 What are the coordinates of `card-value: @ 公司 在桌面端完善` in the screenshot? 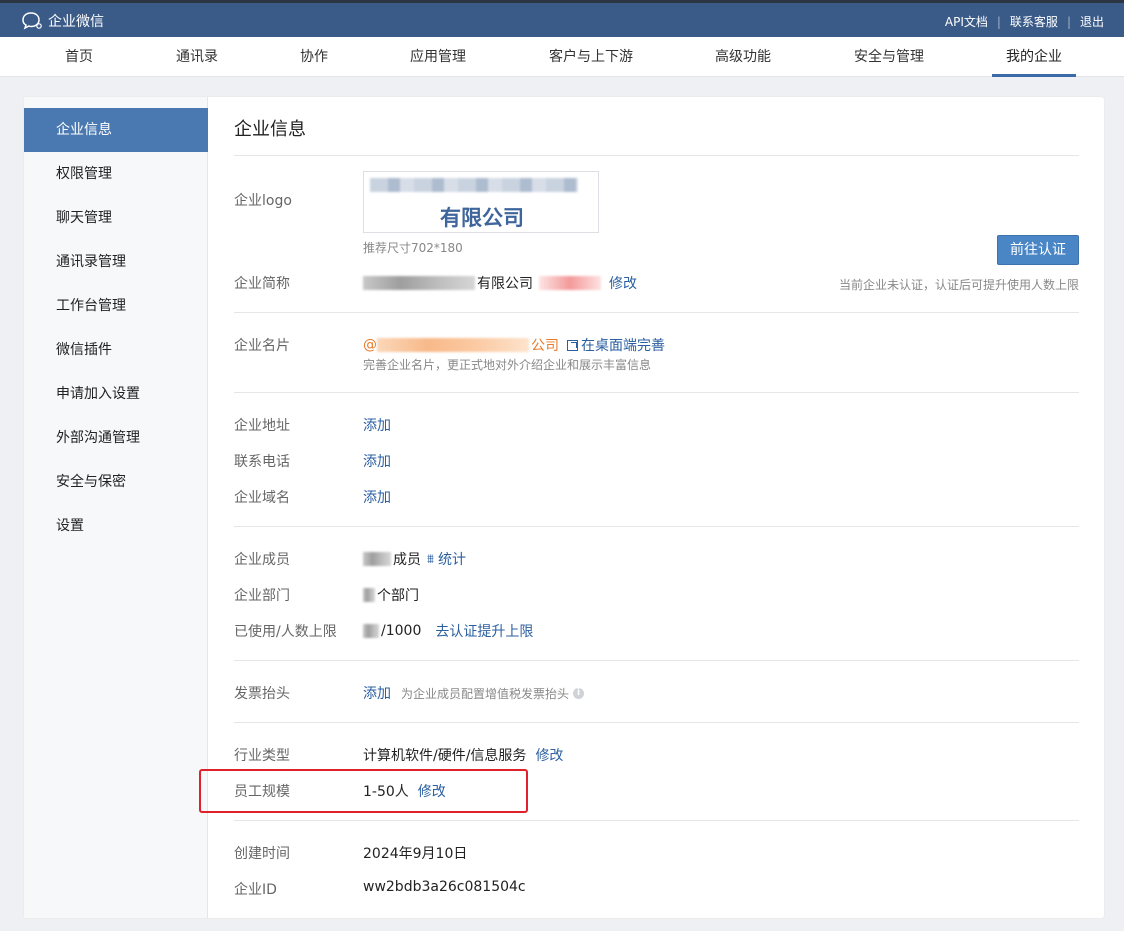 It's located at (514, 345).